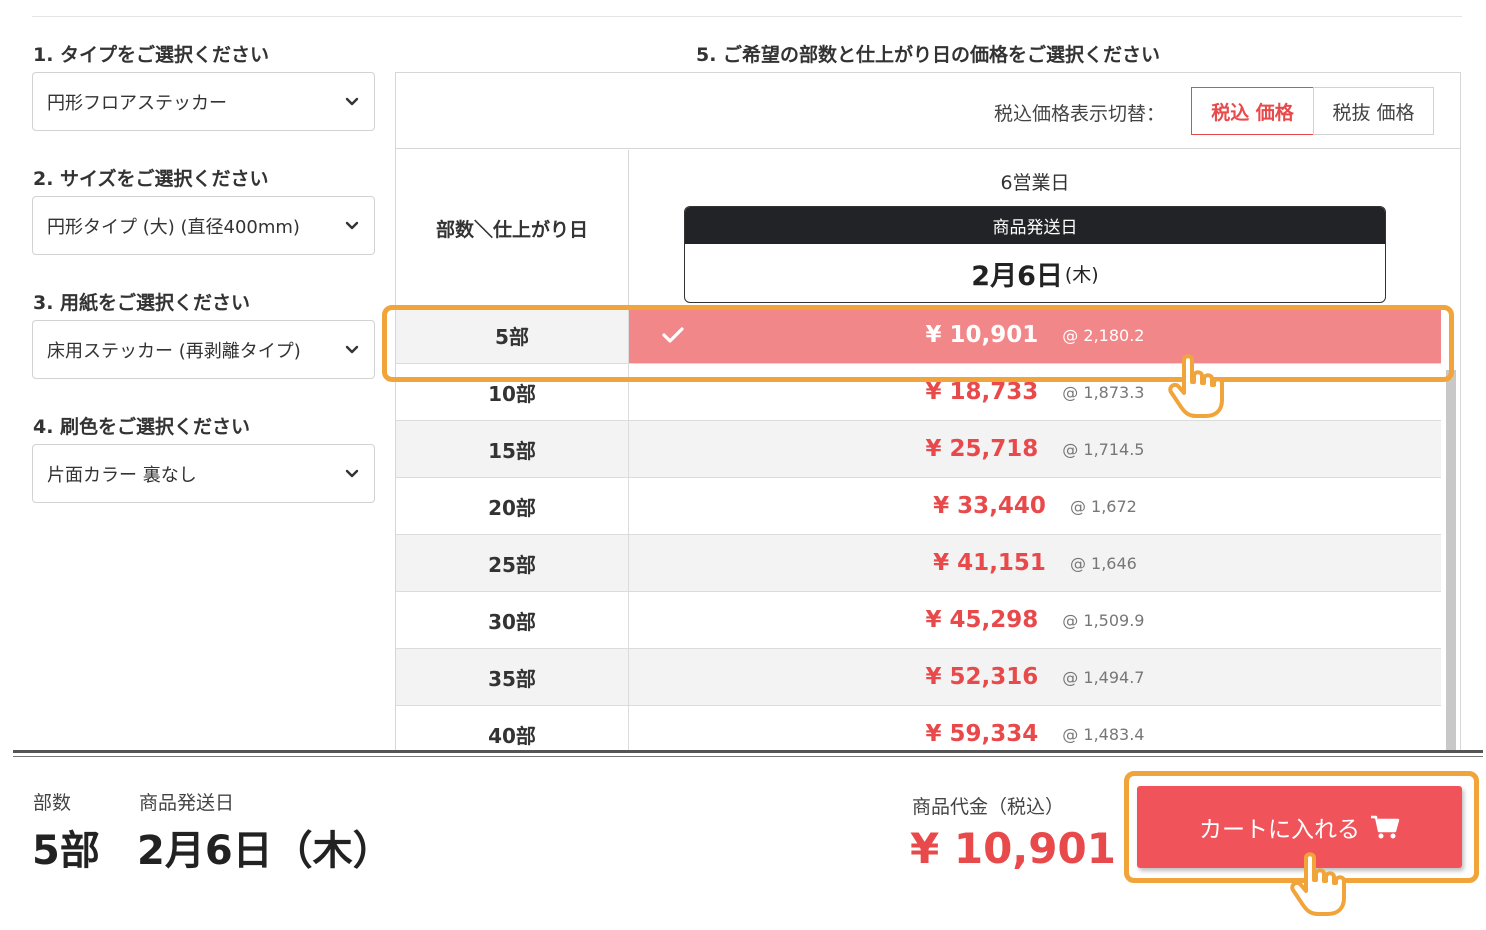 Image resolution: width=1486 pixels, height=930 pixels. I want to click on ship-weekday: (木), so click(1081, 274).